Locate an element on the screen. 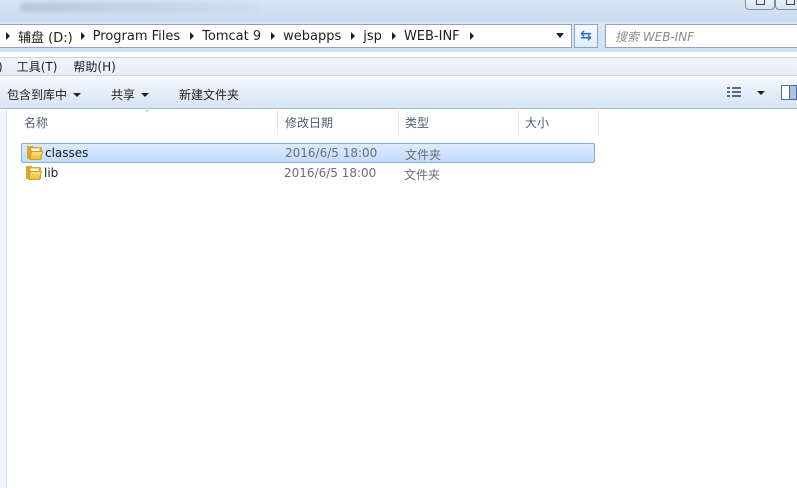 The width and height of the screenshot is (797, 488). column-header-date-label: 修改日期 is located at coordinates (309, 123).